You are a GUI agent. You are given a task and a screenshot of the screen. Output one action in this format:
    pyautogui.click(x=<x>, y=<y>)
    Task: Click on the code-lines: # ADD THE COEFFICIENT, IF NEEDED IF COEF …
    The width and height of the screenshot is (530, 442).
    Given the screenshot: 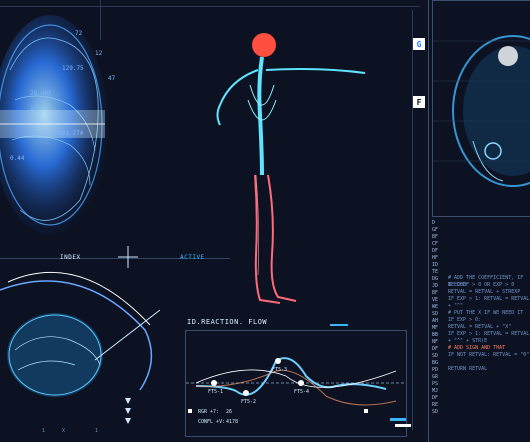 What is the action you would take?
    pyautogui.click(x=489, y=324)
    